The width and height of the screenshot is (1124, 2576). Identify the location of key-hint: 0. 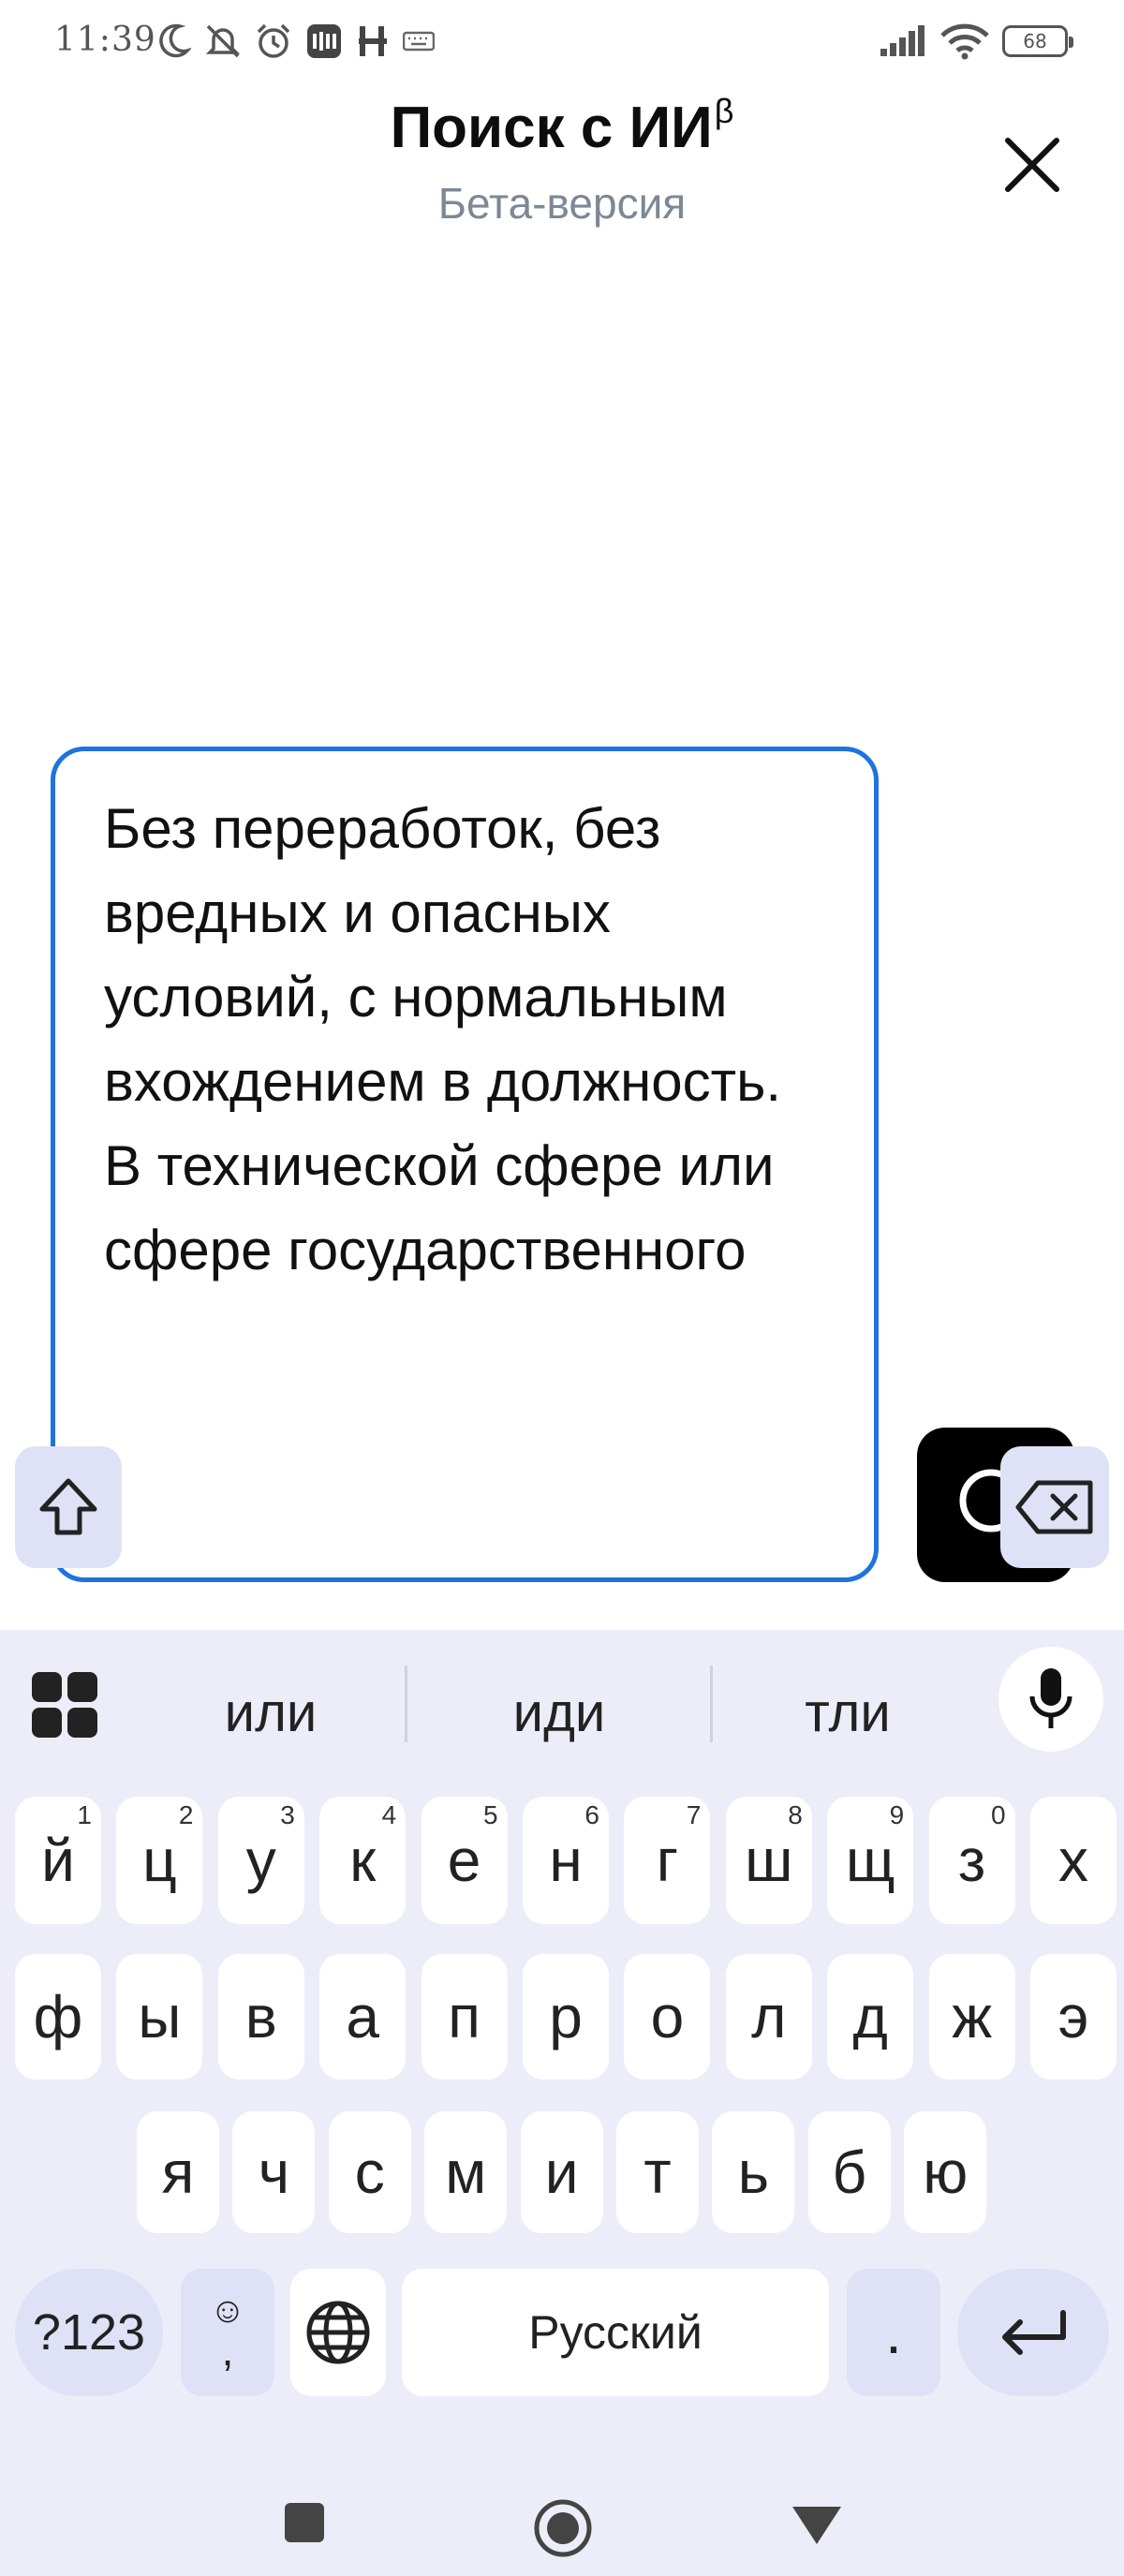
(998, 1815).